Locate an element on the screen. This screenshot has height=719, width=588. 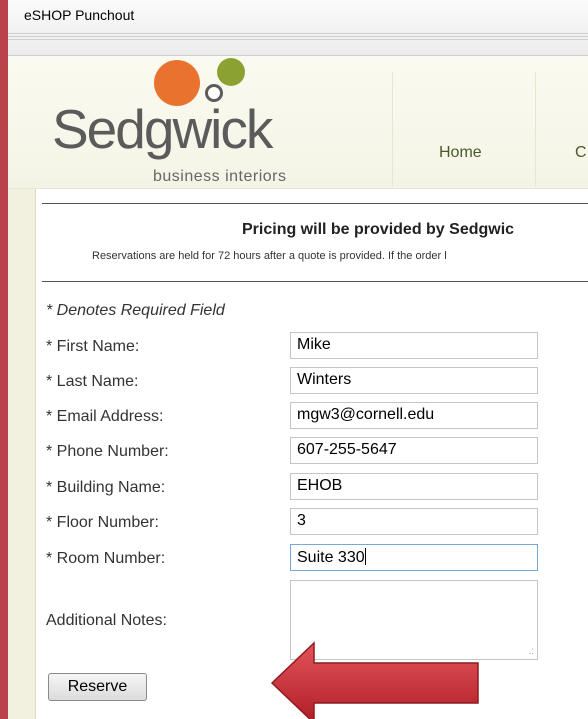
phone-label: * Phone Number: is located at coordinates (107, 451).